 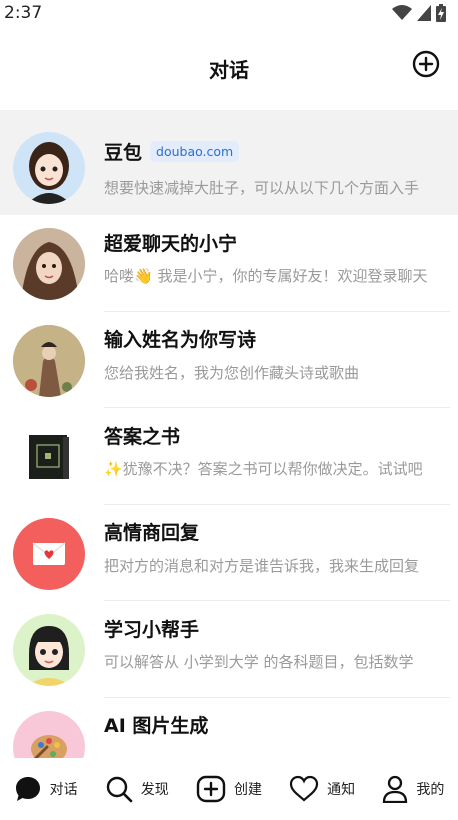 I want to click on status-time: 2:37, so click(x=23, y=13).